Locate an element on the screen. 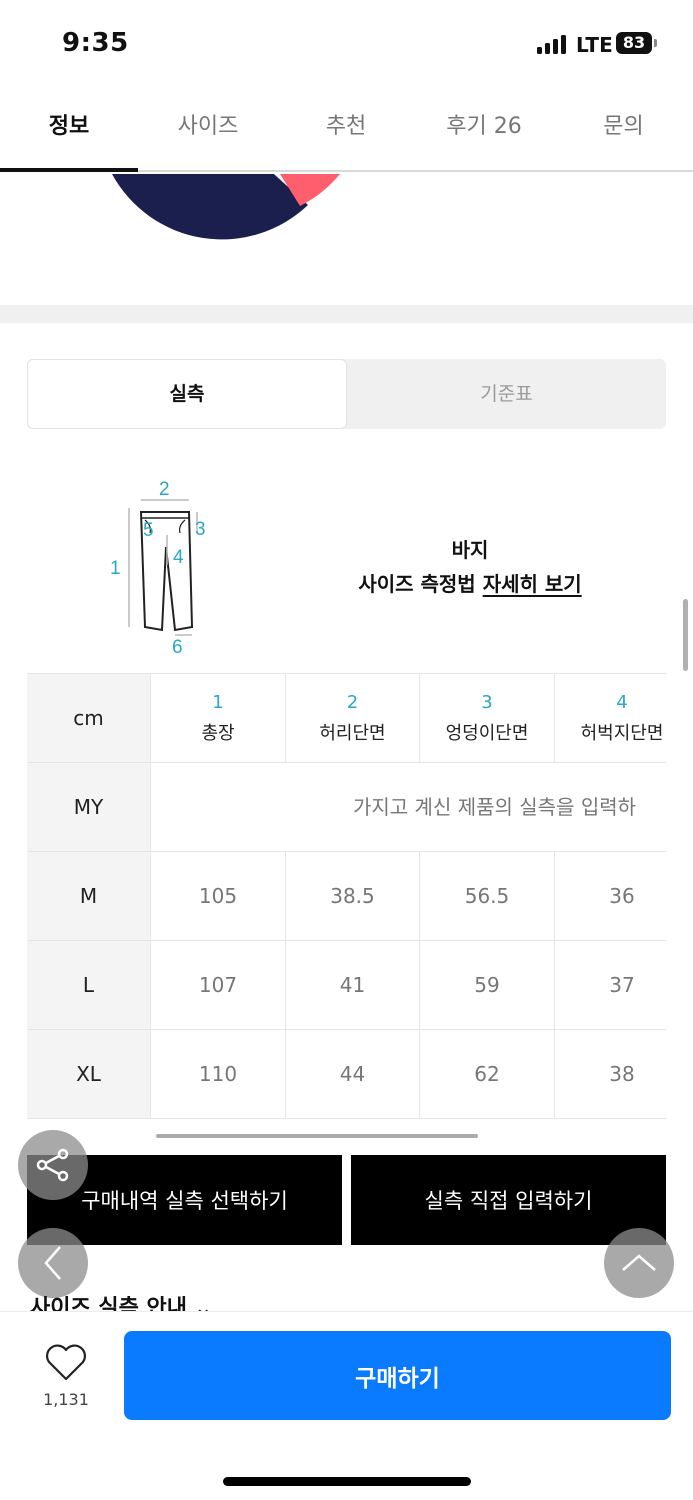 This screenshot has width=693, height=1500. diagram-label-6: 6 is located at coordinates (177, 647).